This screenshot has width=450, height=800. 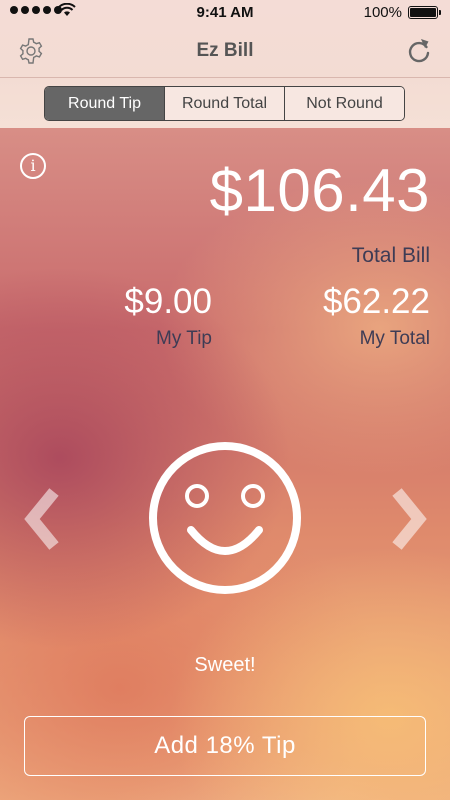 I want to click on page-title: Ez Bill, so click(x=225, y=50).